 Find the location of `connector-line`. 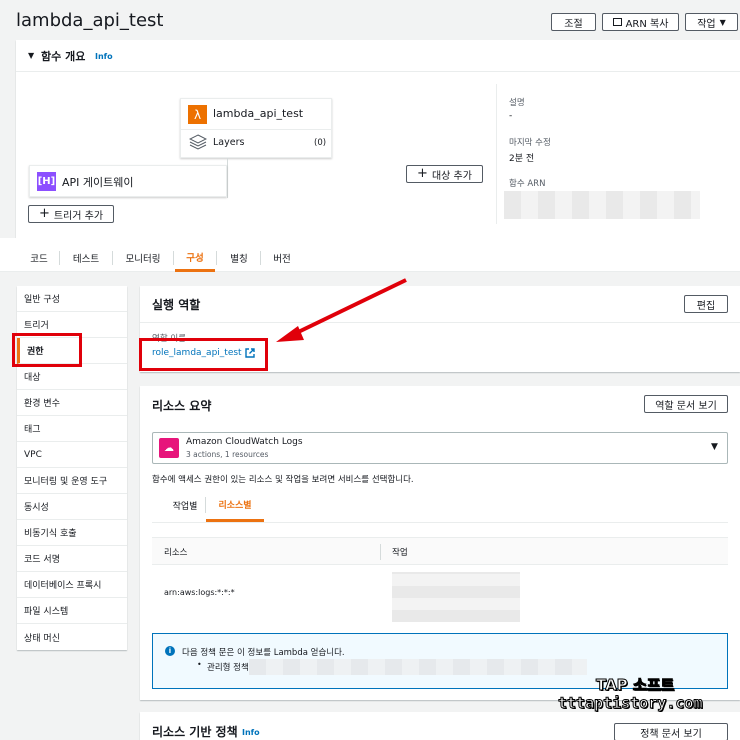

connector-line is located at coordinates (227, 178).